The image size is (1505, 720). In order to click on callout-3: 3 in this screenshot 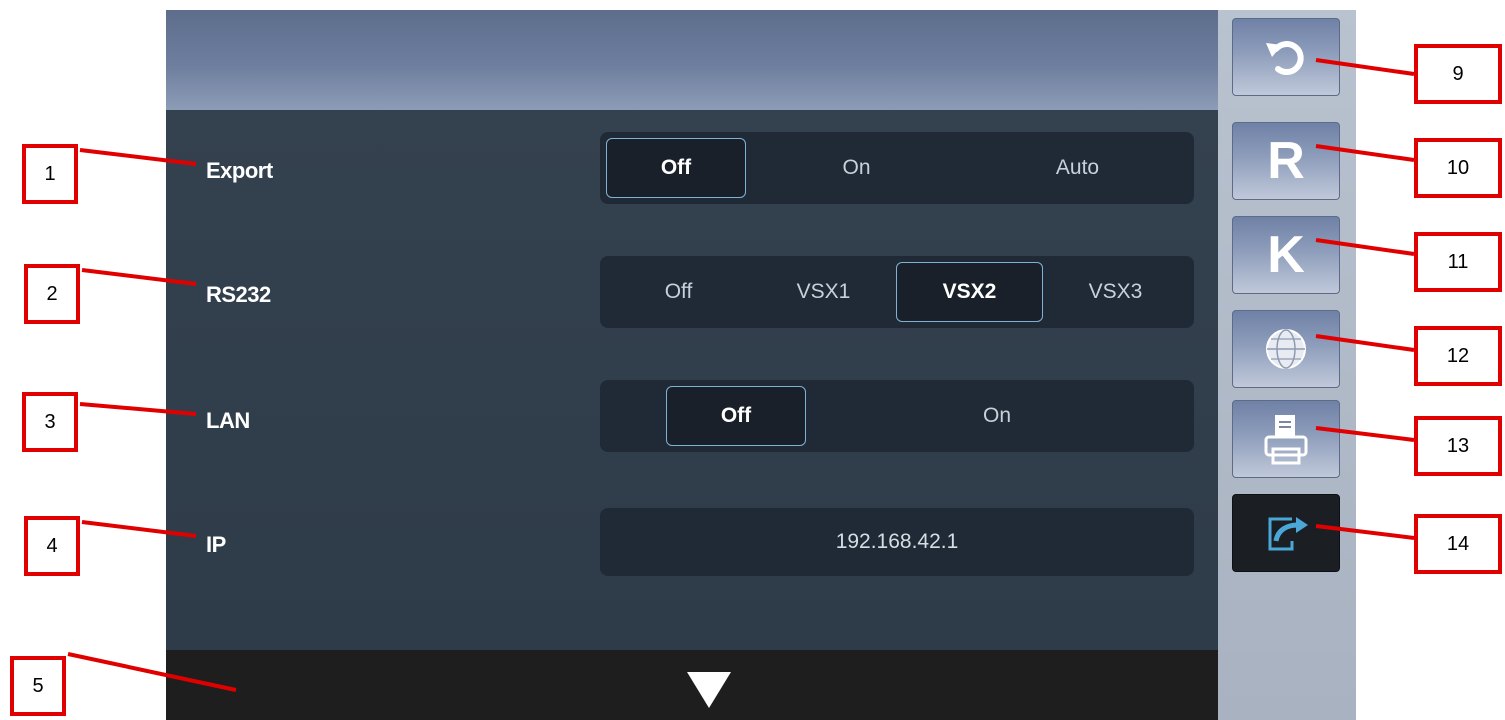, I will do `click(50, 422)`.